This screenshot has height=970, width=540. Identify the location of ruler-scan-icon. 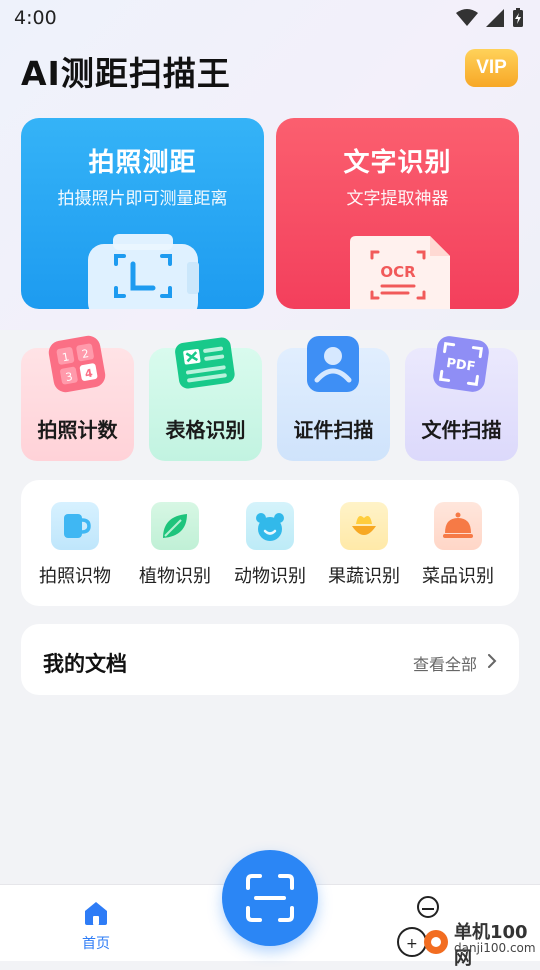
(143, 271).